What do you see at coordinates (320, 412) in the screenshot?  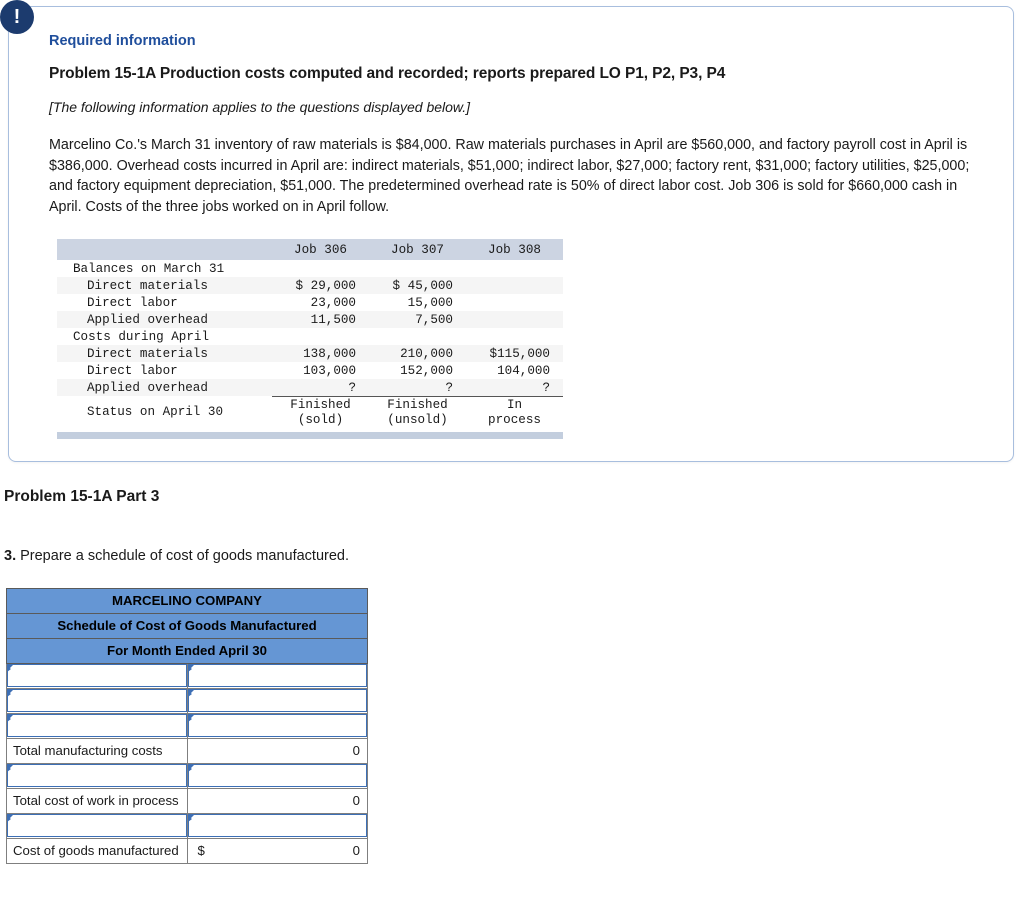 I see `status-306: Finished (sold)` at bounding box center [320, 412].